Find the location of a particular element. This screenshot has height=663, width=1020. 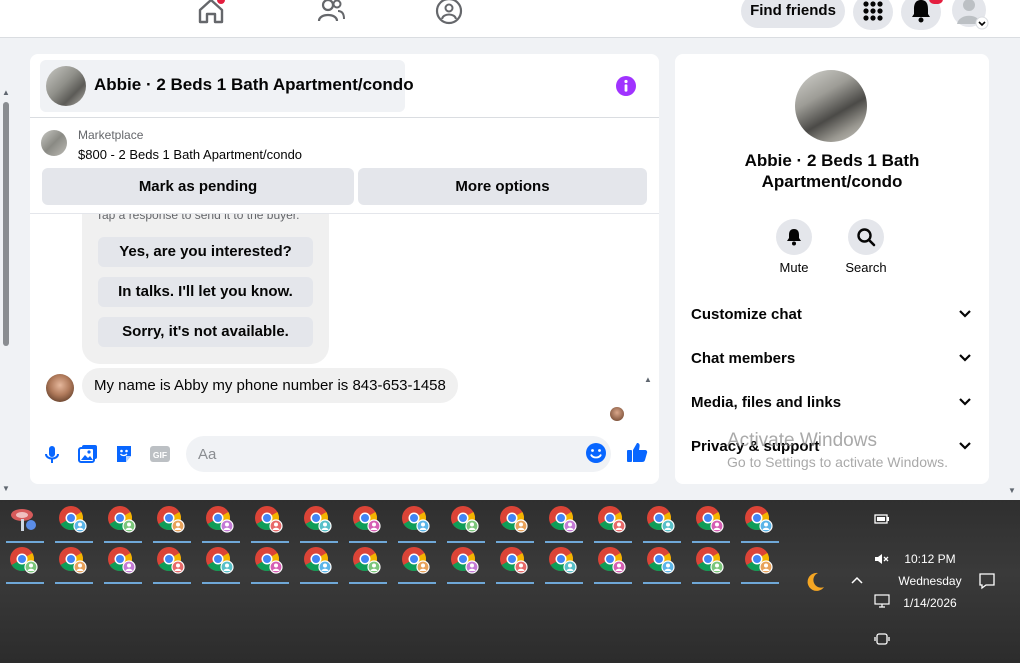

notifications-button is located at coordinates (922, 15).